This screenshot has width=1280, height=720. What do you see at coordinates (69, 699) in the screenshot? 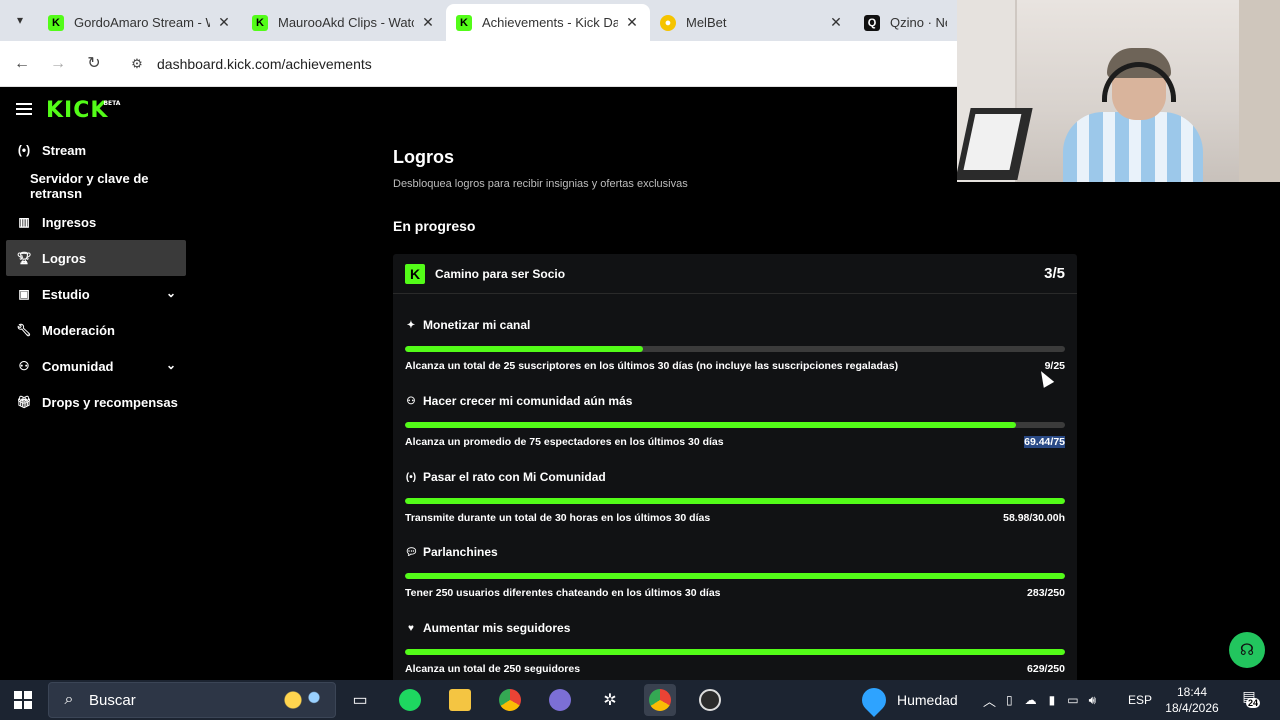
I see `search-icon: ⌕` at bounding box center [69, 699].